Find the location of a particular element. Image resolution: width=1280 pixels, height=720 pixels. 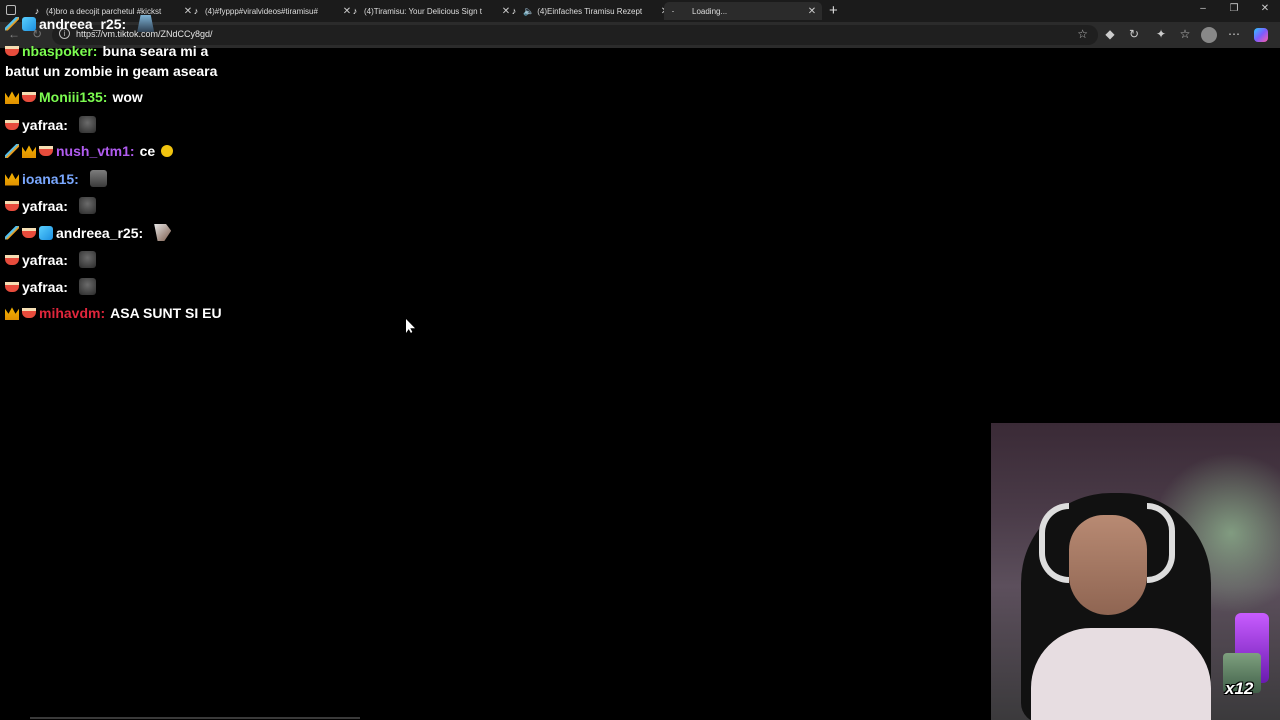

chat-message: nush_vtm1: ce is located at coordinates (89, 151).